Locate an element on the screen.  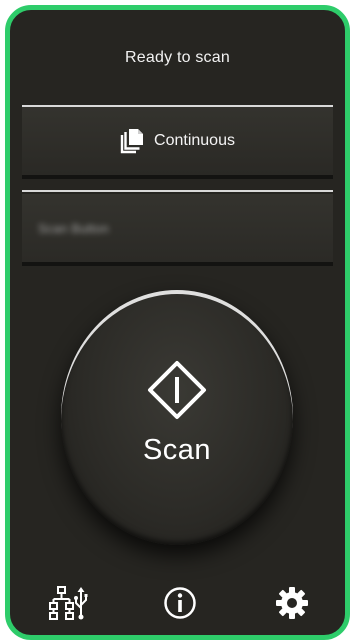
network-usb-icon is located at coordinates (69, 603).